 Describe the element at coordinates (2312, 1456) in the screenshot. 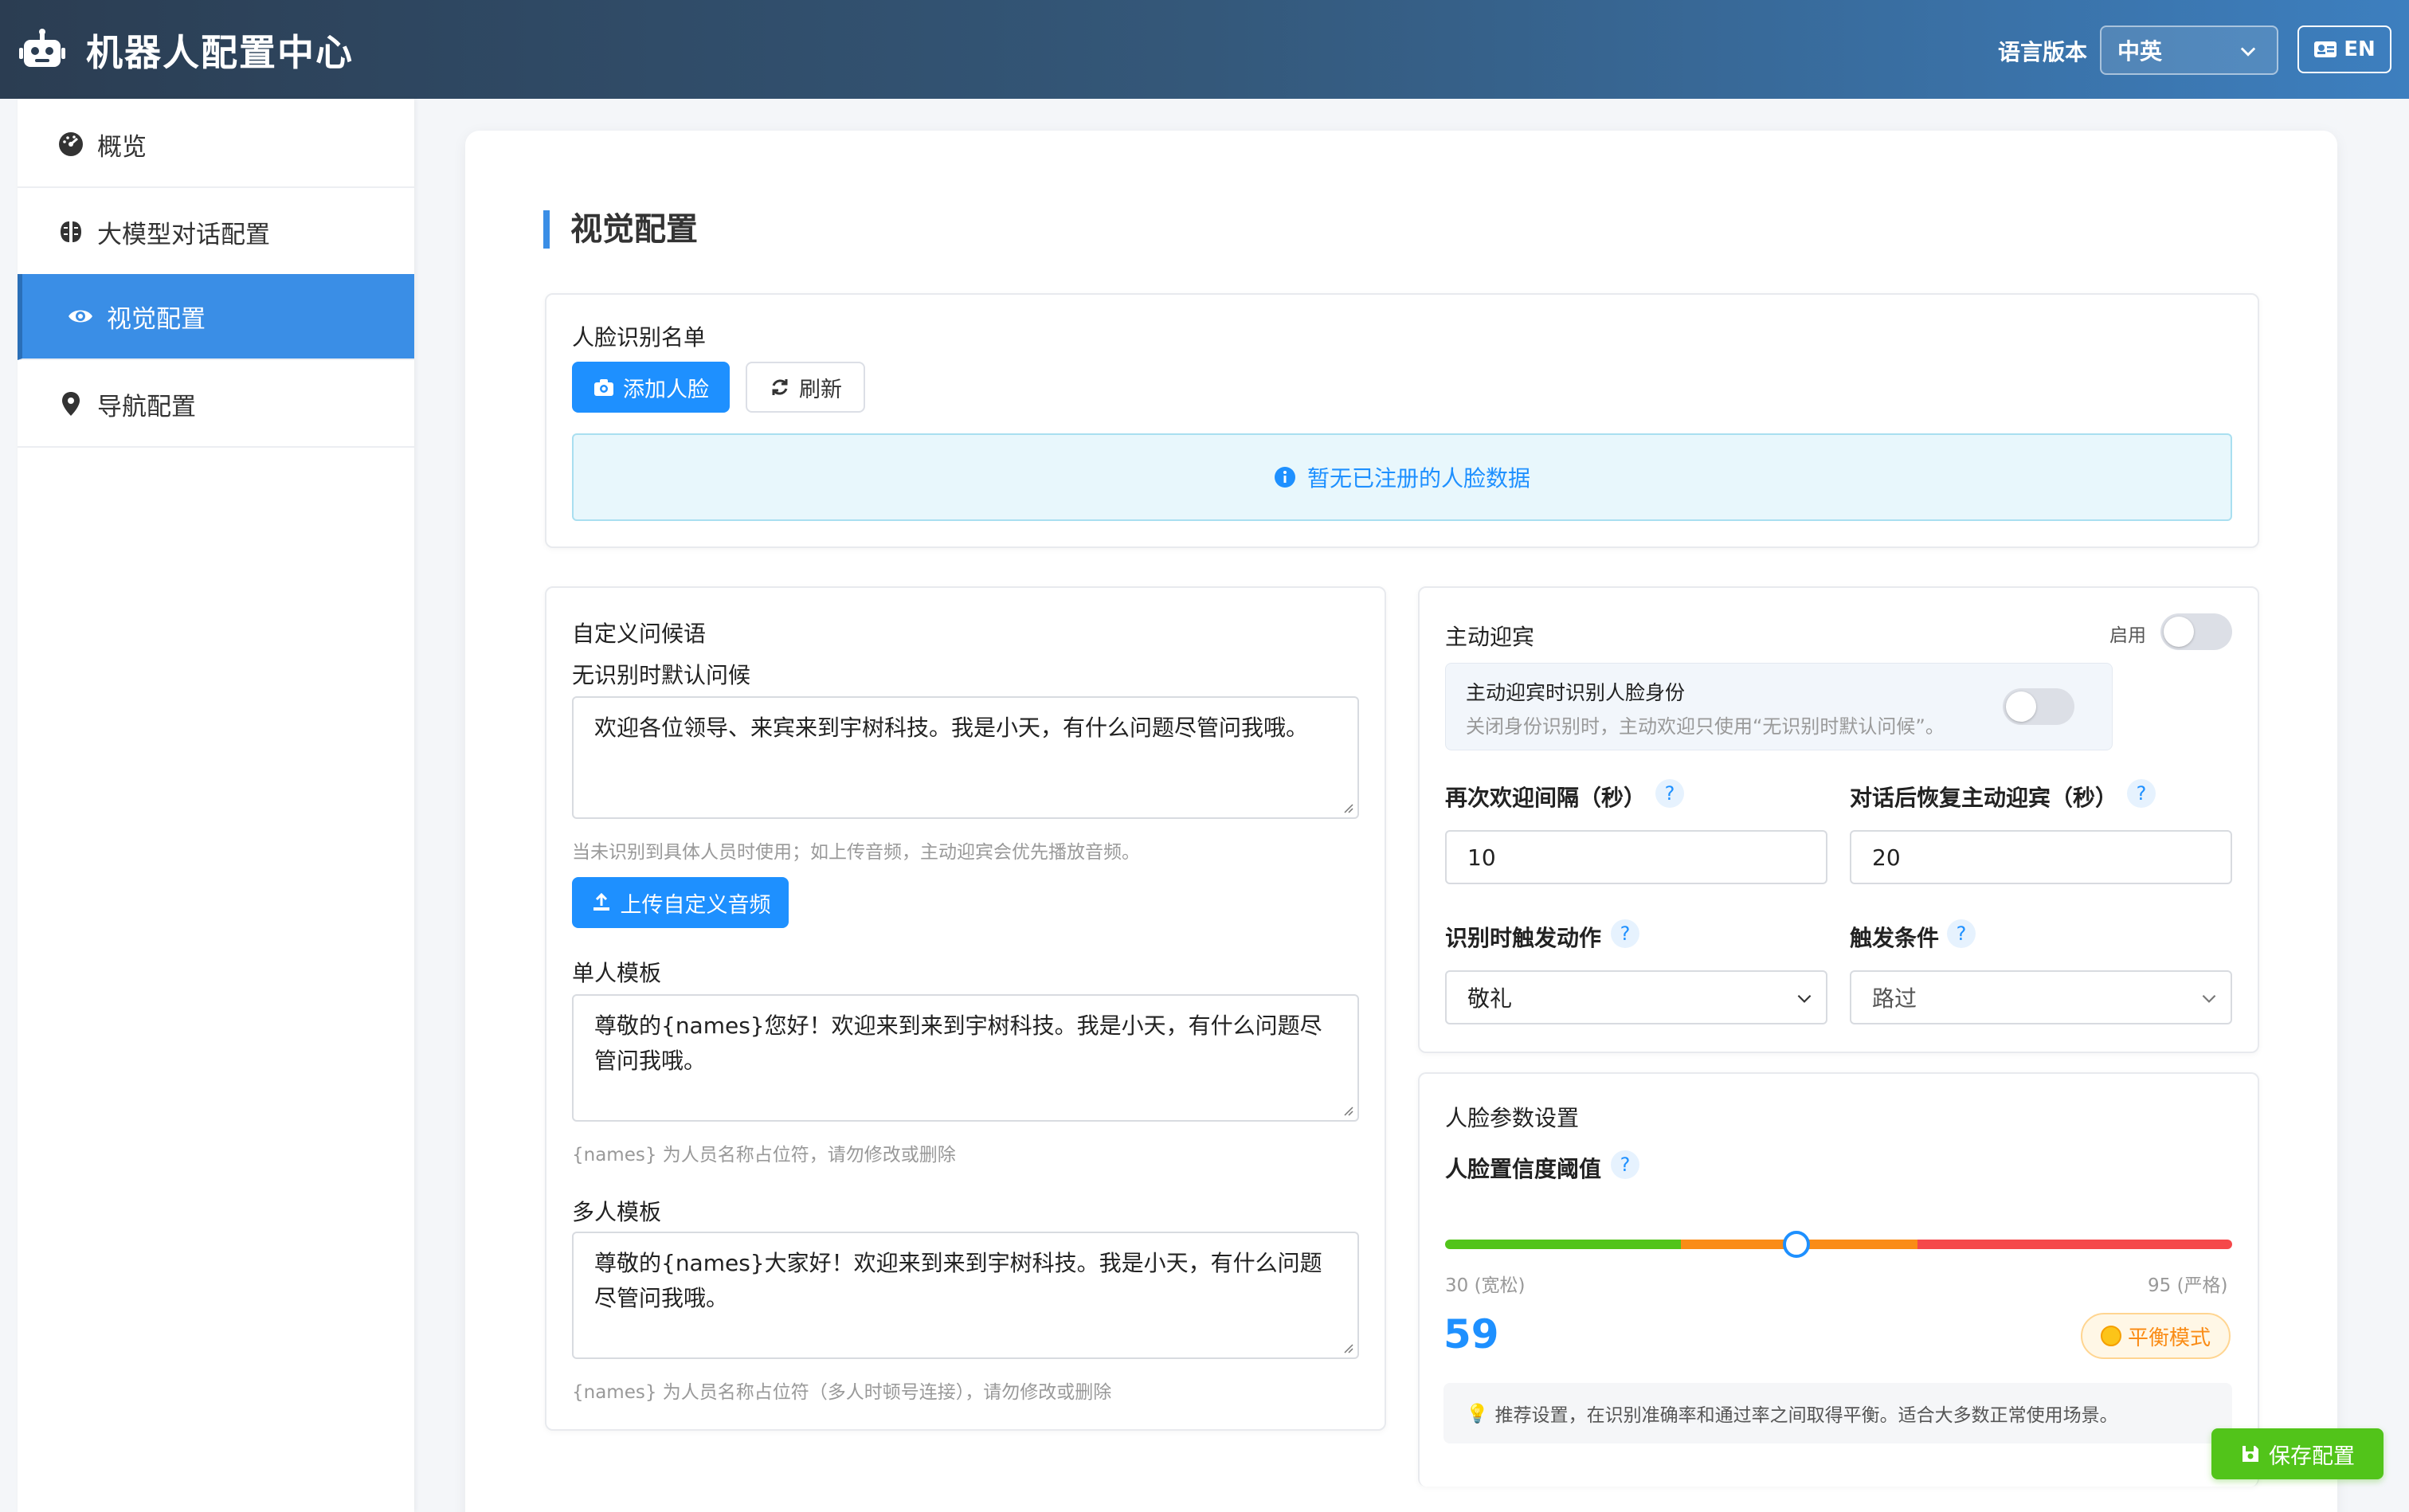

I see `save-config-label: 保存配置` at that location.